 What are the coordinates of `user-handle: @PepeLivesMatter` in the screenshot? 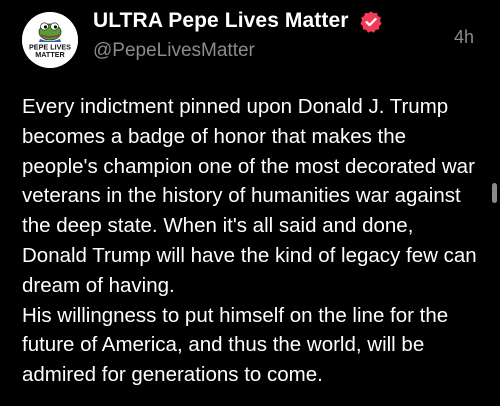 It's located at (174, 51).